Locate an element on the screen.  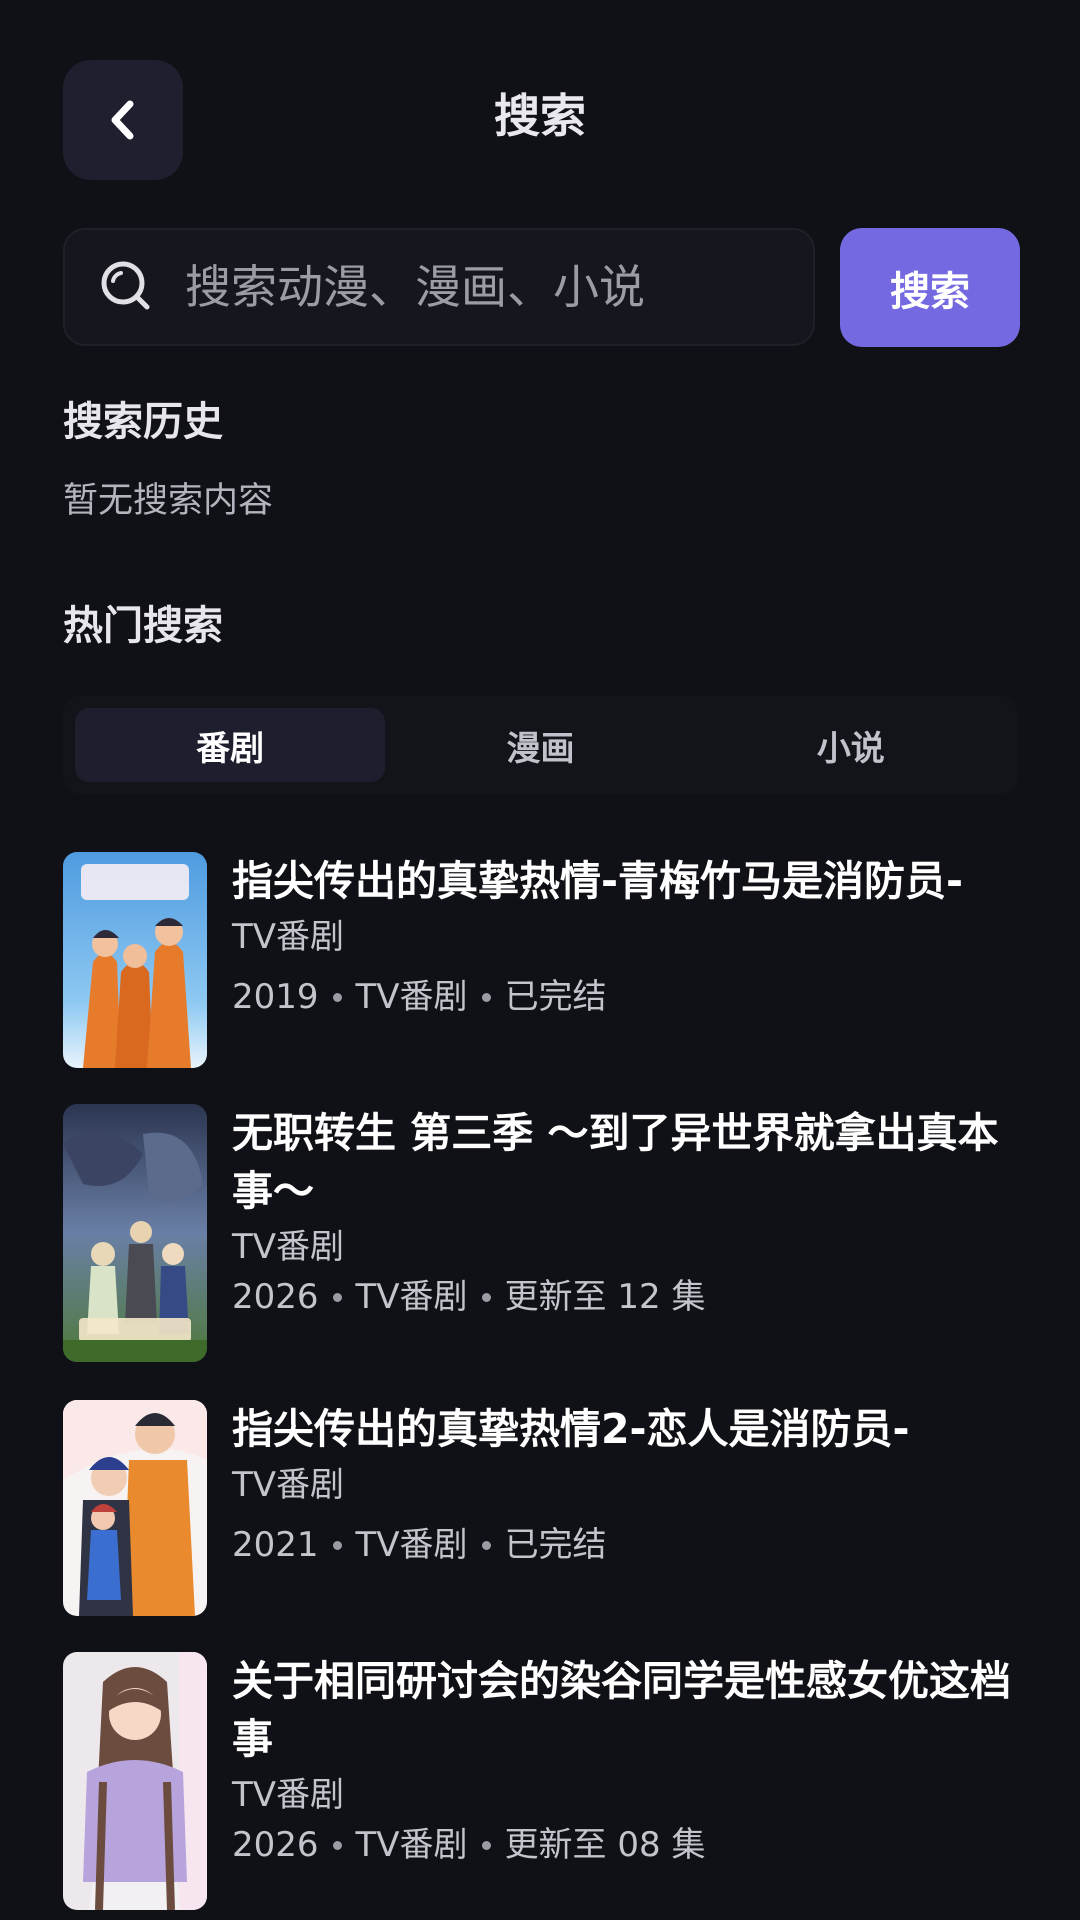
result-title: 关于相同研讨会的染谷同学是性感女优这档事 is located at coordinates (621, 1710).